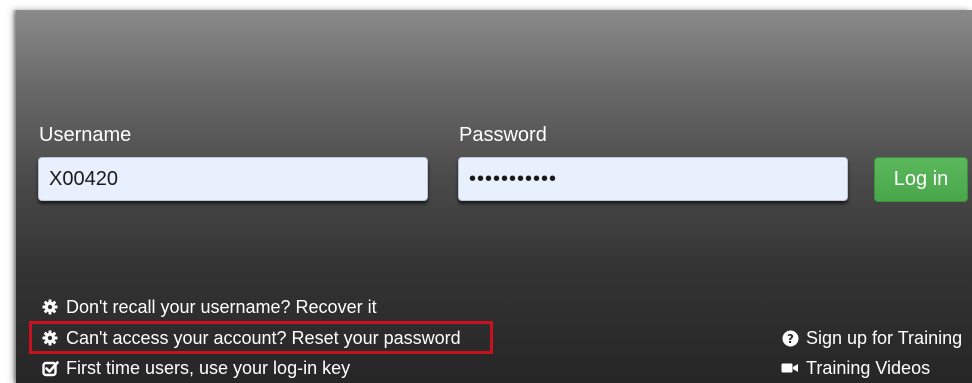  What do you see at coordinates (50, 368) in the screenshot?
I see `check-square-icon` at bounding box center [50, 368].